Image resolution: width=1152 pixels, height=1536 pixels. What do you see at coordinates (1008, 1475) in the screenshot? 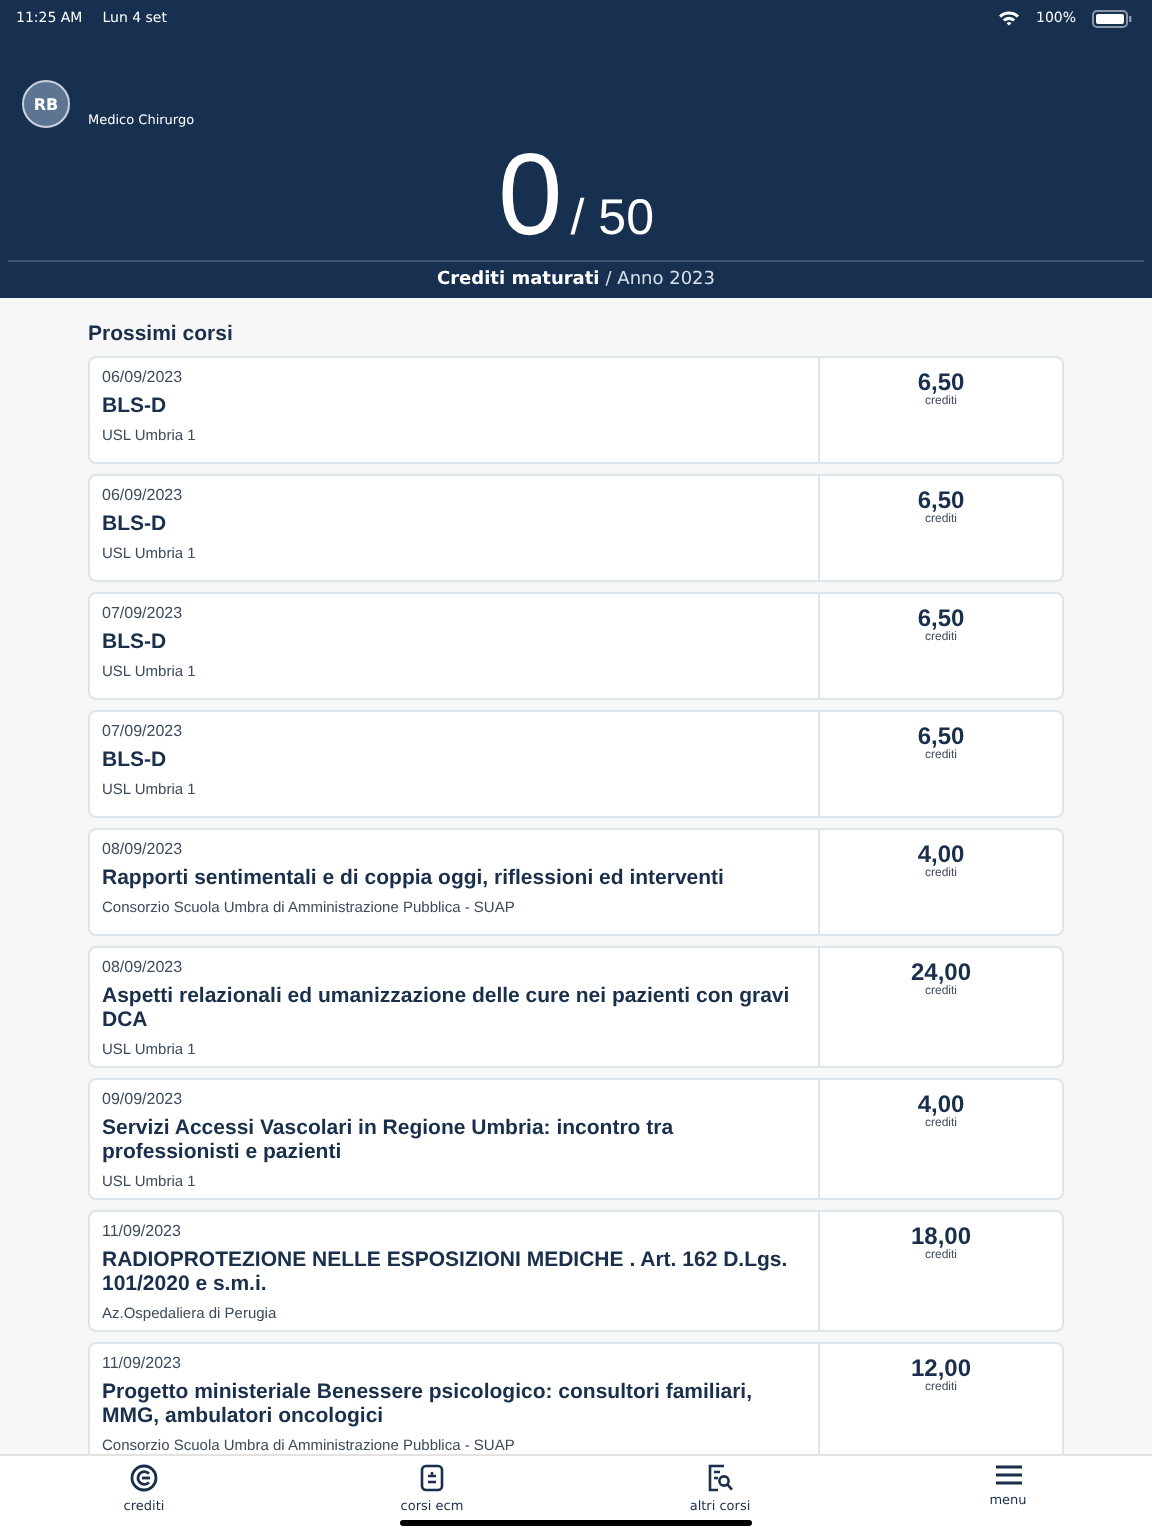
I see `menu-icon` at bounding box center [1008, 1475].